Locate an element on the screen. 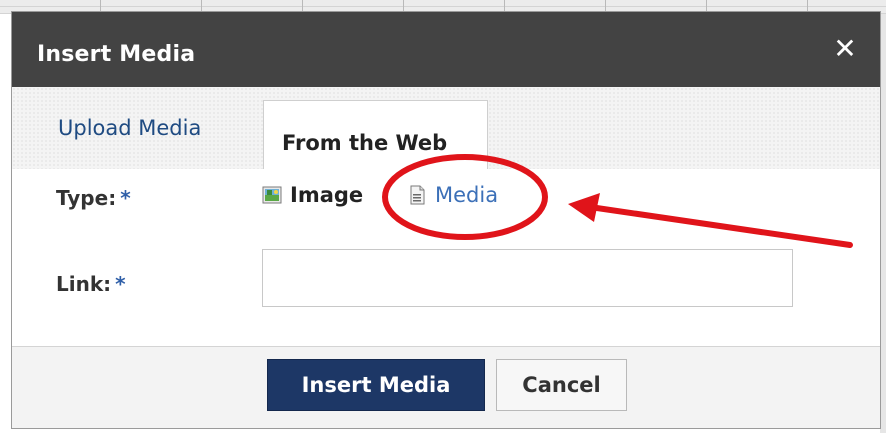 The image size is (886, 433). tab-from-the-web: From the Web is located at coordinates (375, 134).